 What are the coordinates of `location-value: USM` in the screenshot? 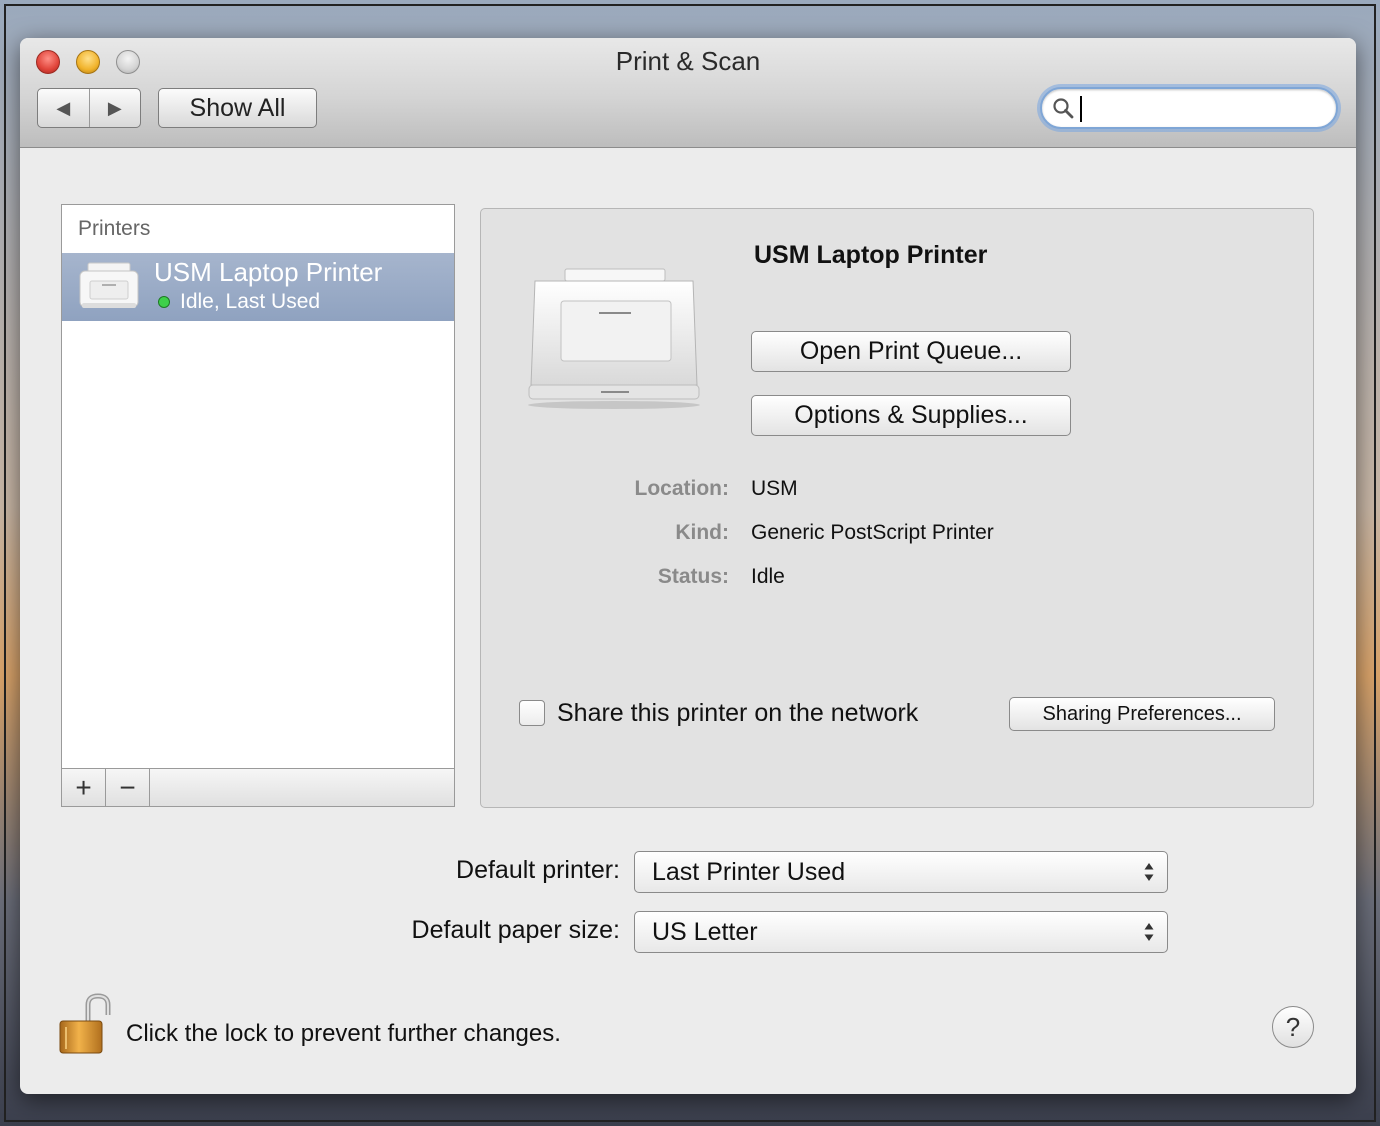 It's located at (774, 488).